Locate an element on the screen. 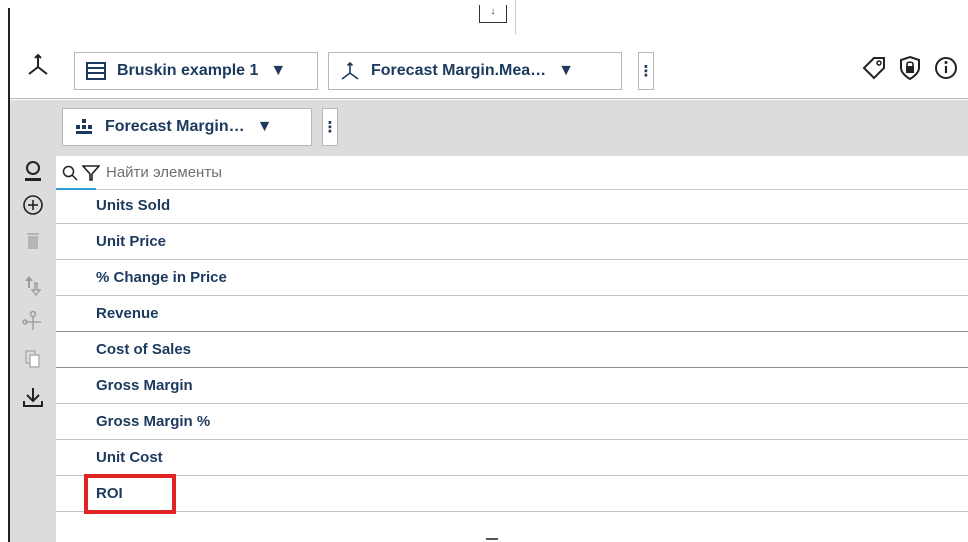 Image resolution: width=968 pixels, height=542 pixels. download-icon is located at coordinates (33, 397).